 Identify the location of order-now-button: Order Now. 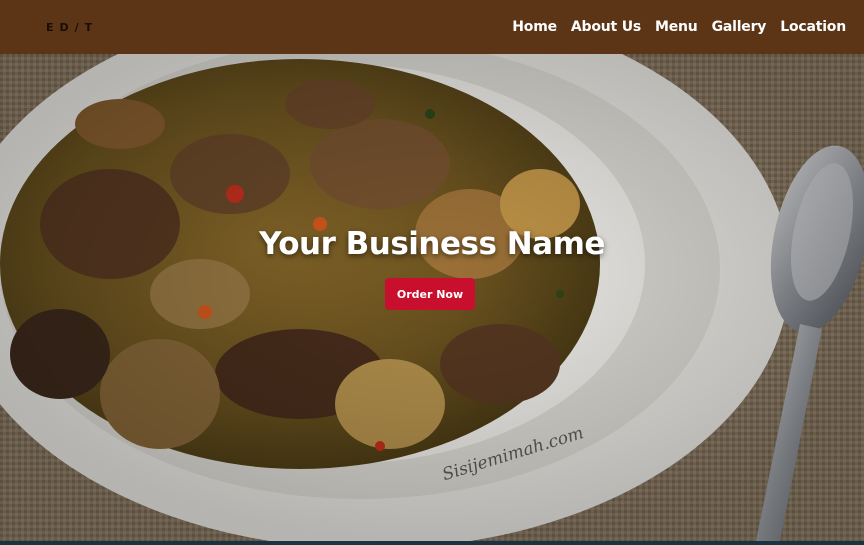
(430, 294).